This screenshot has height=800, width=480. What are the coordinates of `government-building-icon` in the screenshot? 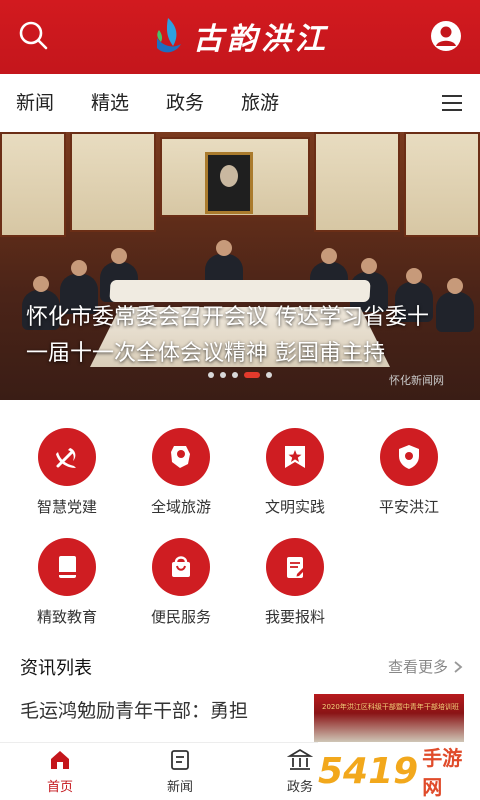 It's located at (300, 760).